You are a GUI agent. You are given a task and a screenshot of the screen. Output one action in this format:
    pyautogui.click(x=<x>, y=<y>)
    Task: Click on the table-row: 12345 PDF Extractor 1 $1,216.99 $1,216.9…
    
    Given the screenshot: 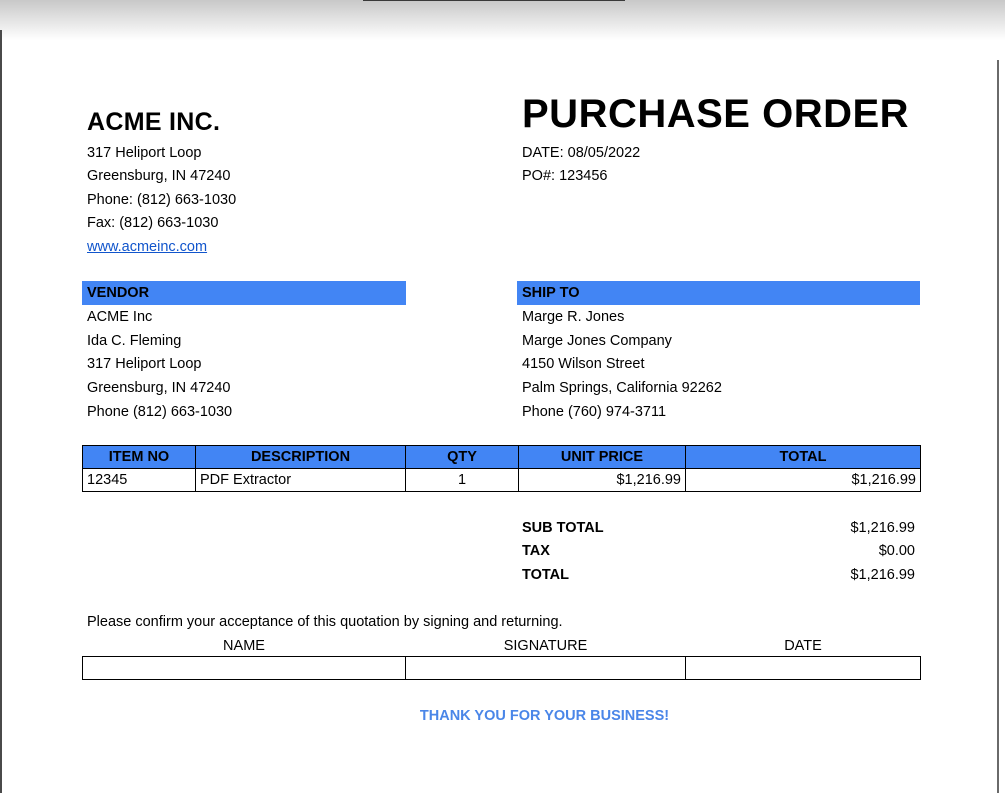 What is the action you would take?
    pyautogui.click(x=501, y=480)
    